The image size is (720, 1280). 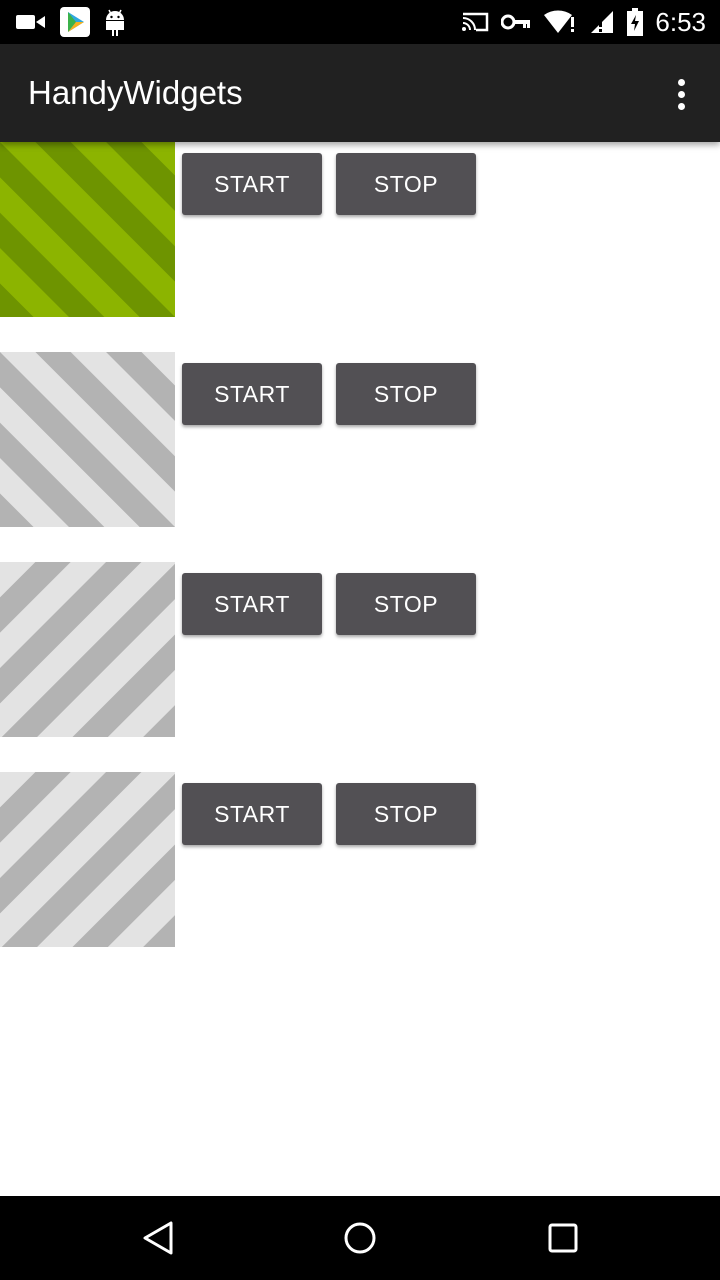 I want to click on play-store-icon, so click(x=75, y=22).